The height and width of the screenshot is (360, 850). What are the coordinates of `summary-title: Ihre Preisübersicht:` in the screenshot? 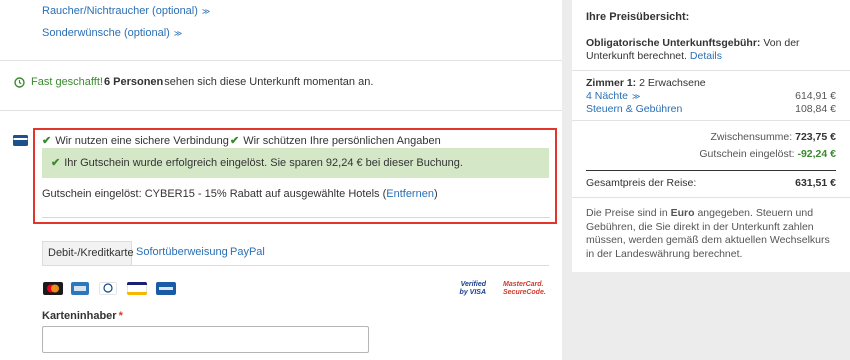 It's located at (638, 17).